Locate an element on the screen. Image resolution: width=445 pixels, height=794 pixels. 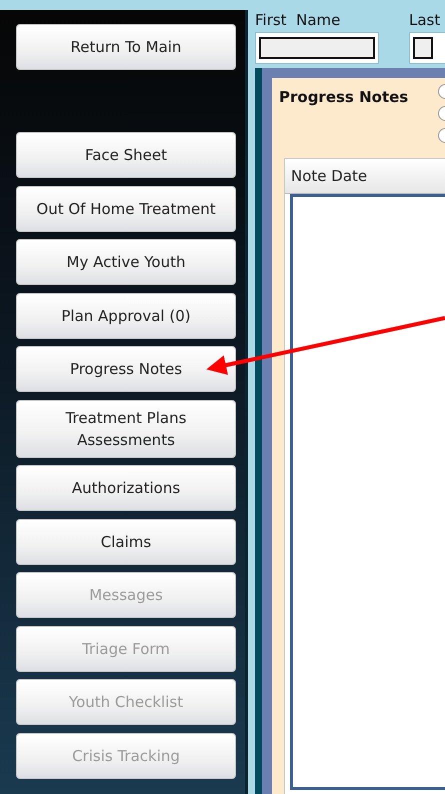
nav-button: Out Of Home Treatment is located at coordinates (126, 209).